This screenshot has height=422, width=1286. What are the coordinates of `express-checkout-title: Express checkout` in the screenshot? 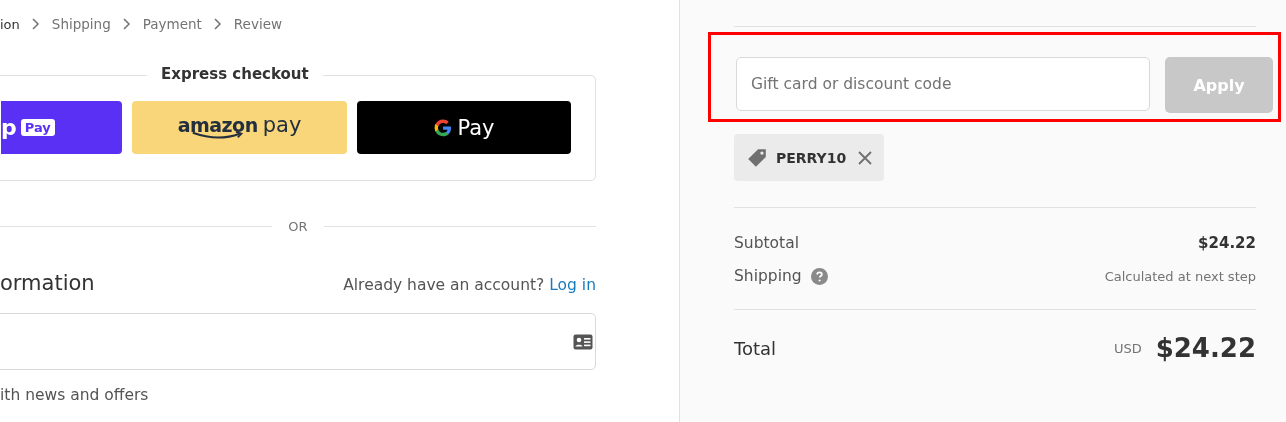 It's located at (235, 74).